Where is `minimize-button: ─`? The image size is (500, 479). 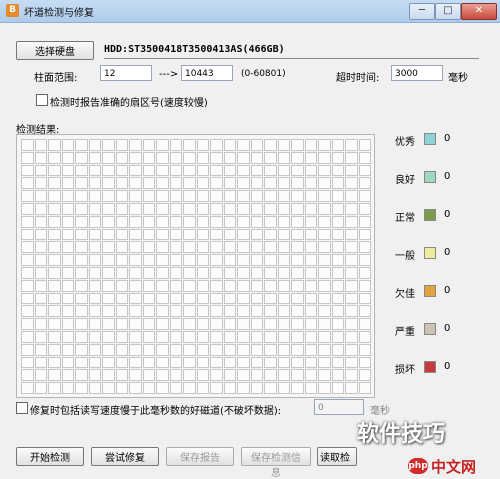 minimize-button: ─ is located at coordinates (422, 11).